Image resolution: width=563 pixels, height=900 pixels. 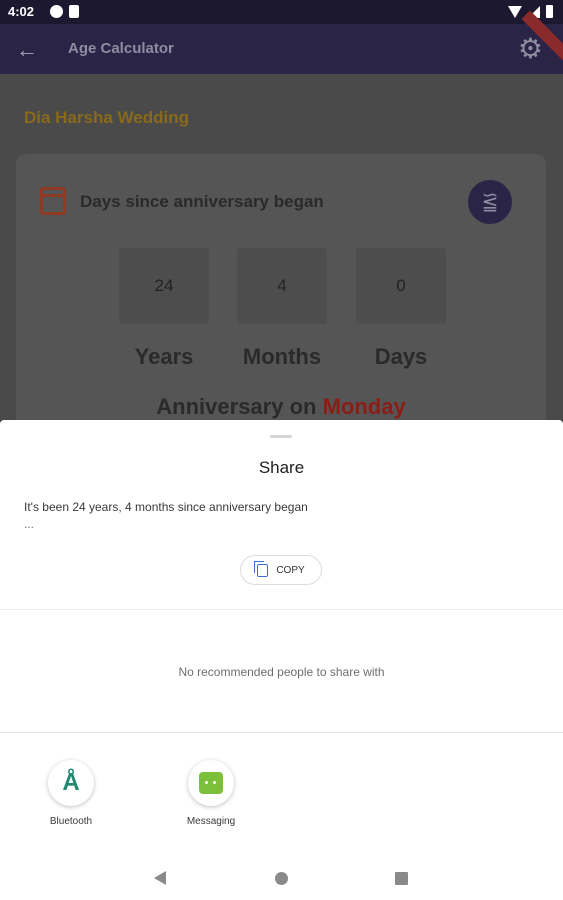 I want to click on card-heading: Days since anniversary began, so click(x=202, y=201).